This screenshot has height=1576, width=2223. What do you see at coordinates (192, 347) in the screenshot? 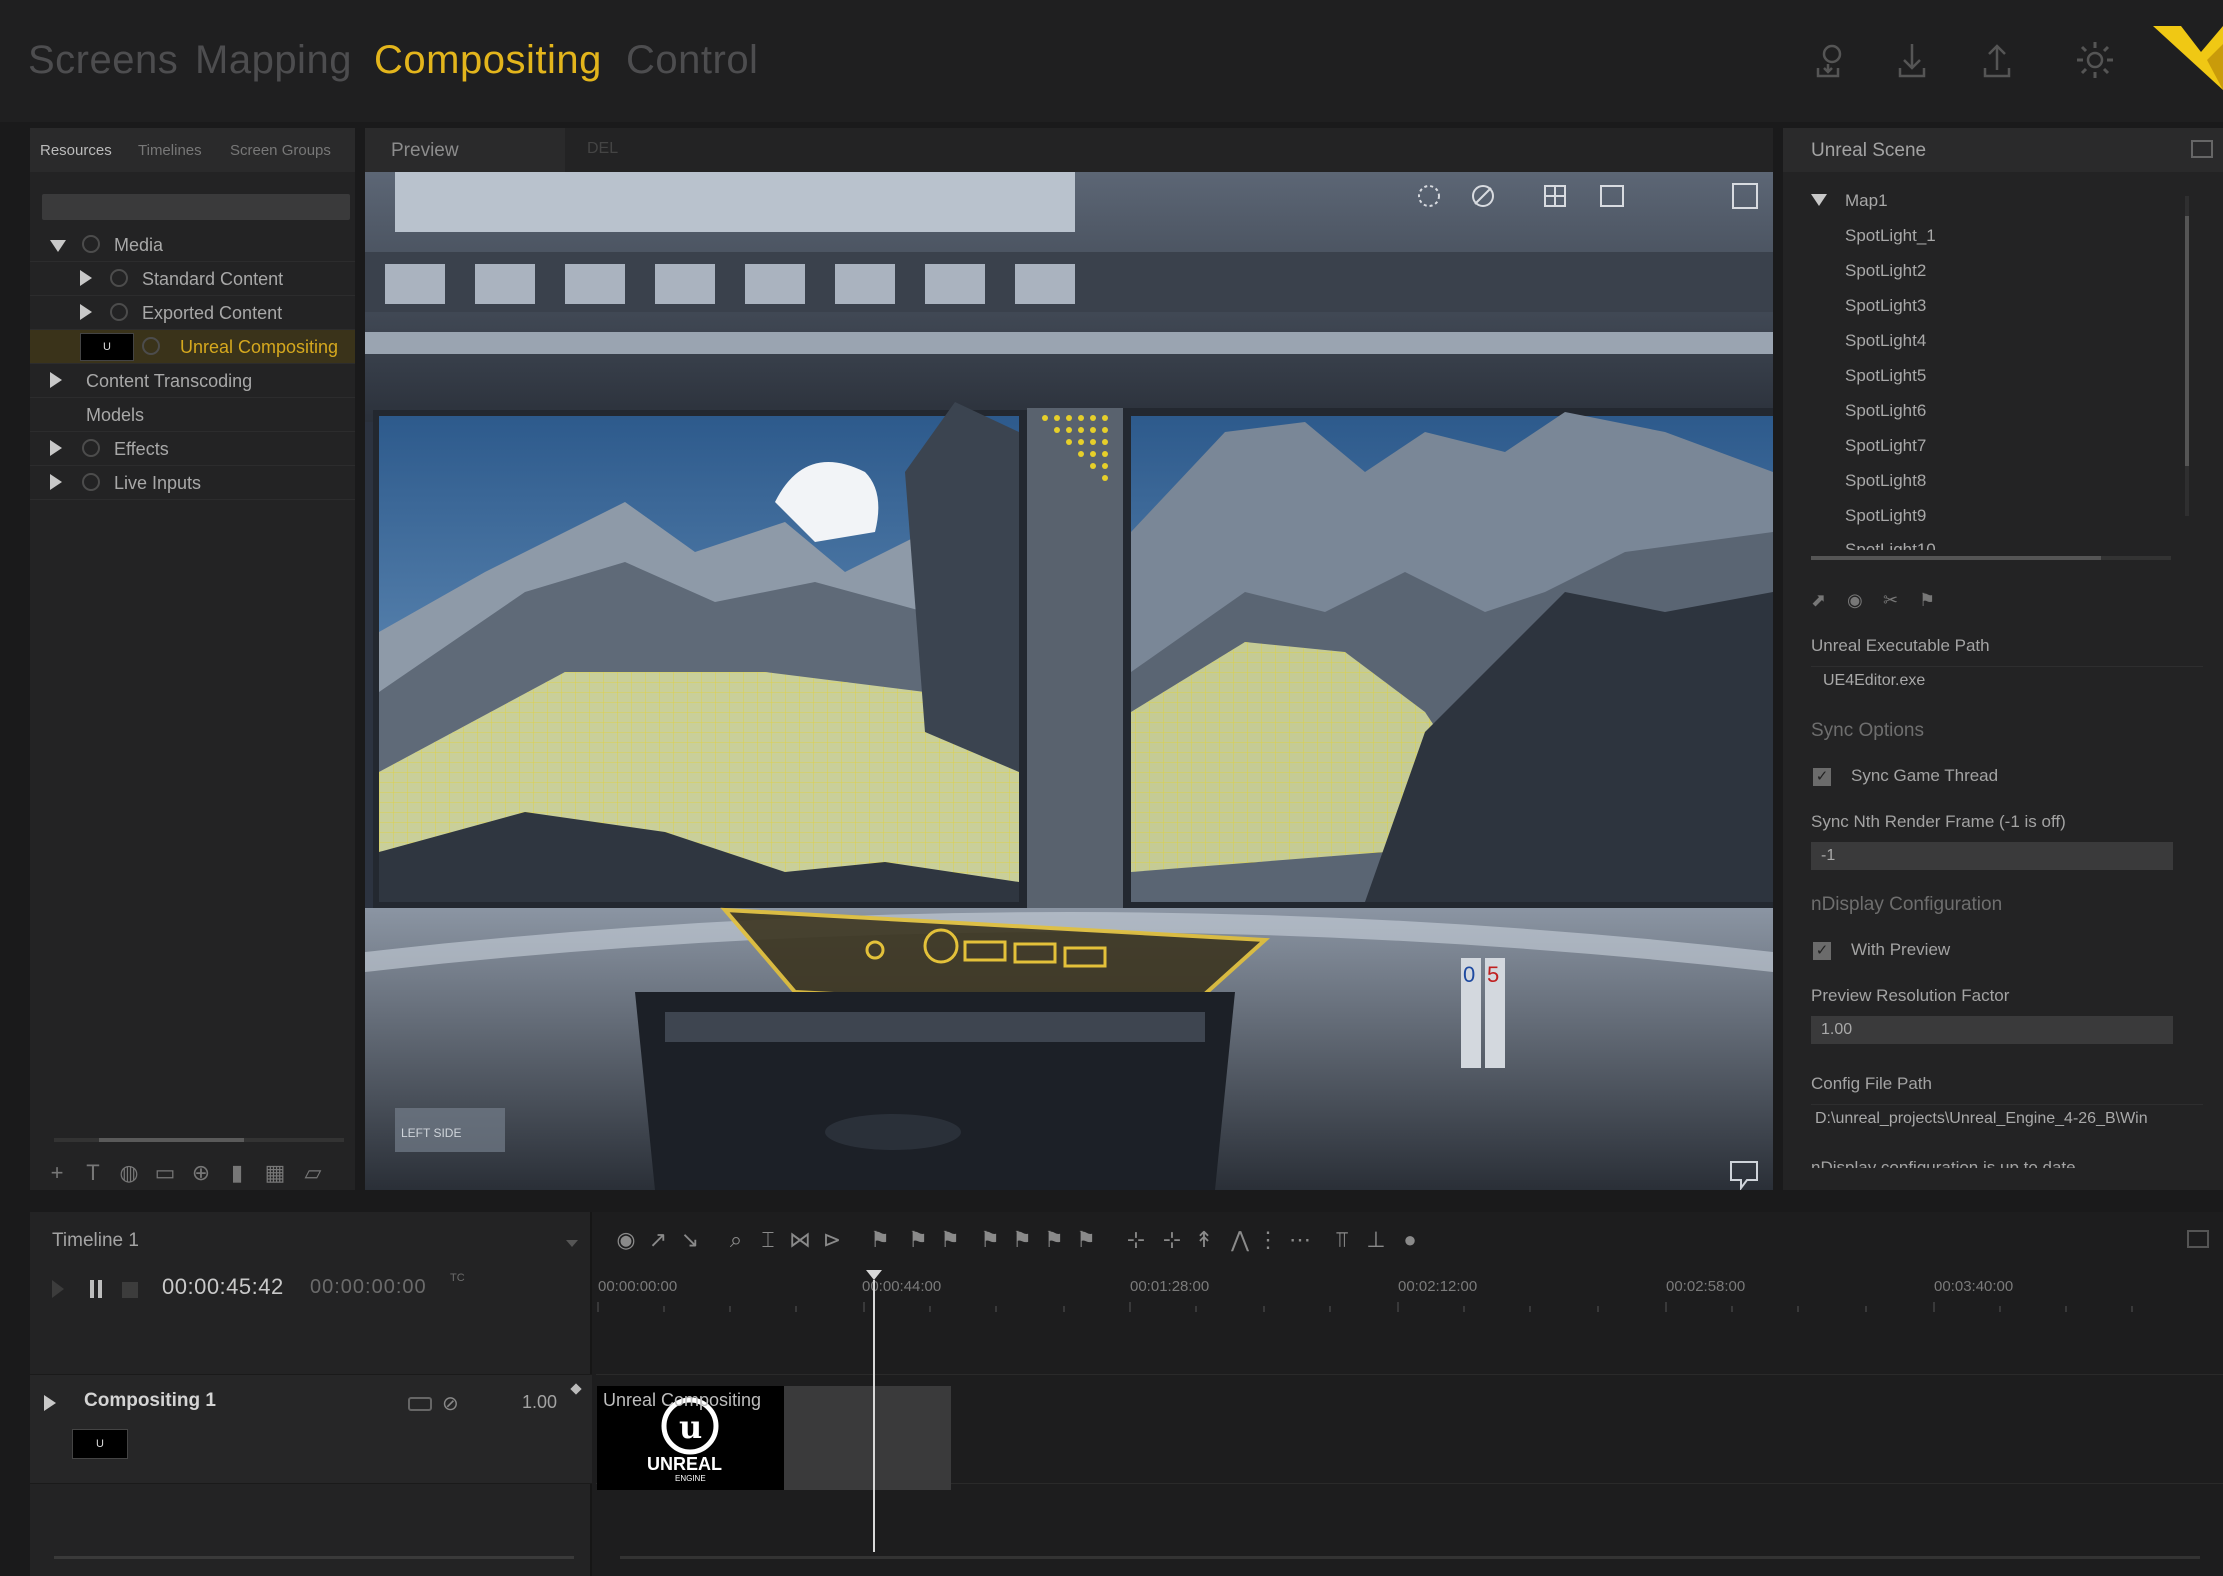
I see `tree-item-unreal-compositing: U Unreal Compositing` at bounding box center [192, 347].